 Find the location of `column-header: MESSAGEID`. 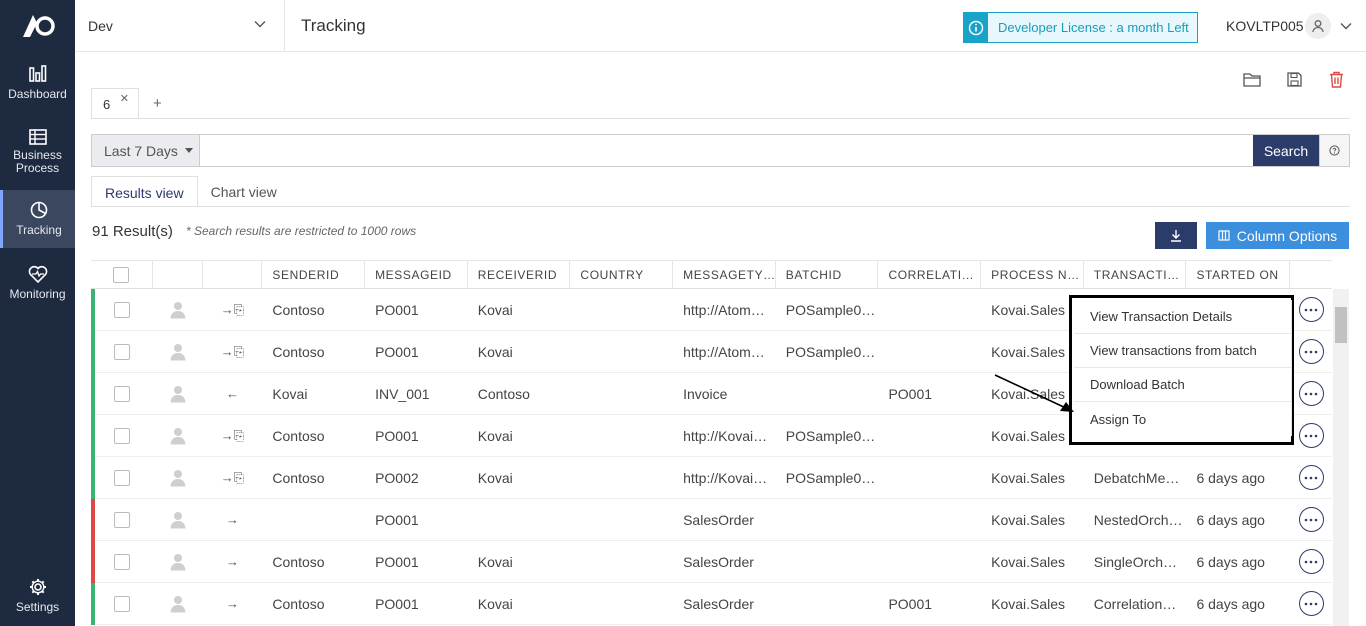

column-header: MESSAGEID is located at coordinates (416, 274).